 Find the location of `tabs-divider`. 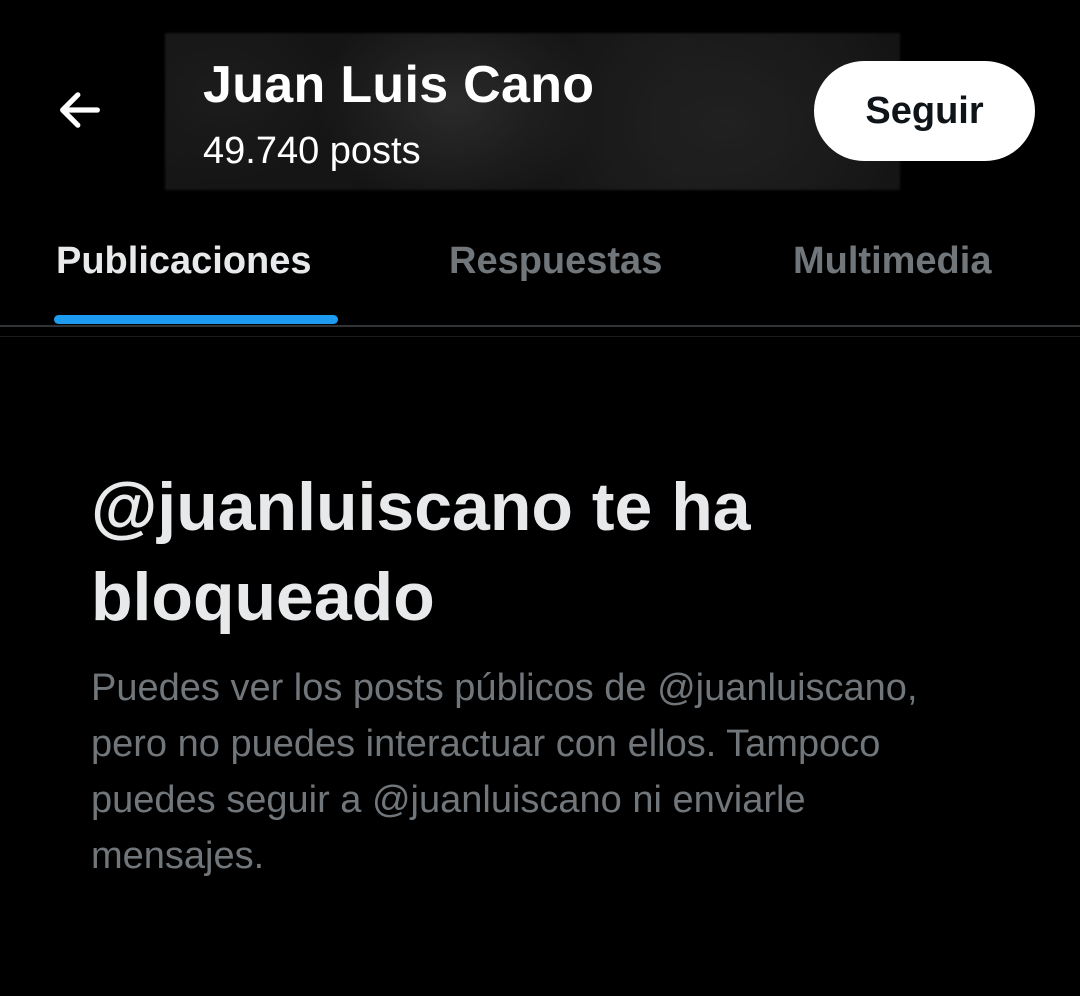

tabs-divider is located at coordinates (540, 326).